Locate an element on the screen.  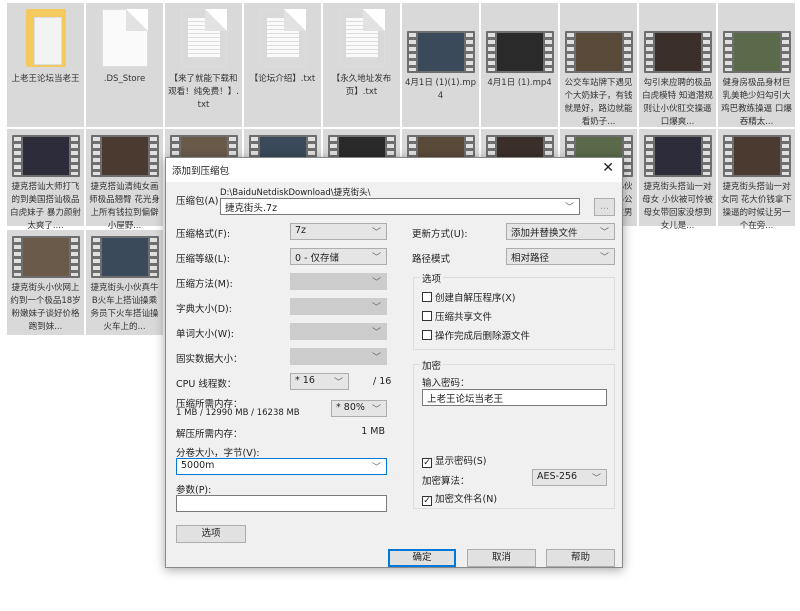
options-group: 选项 创建自解压程序(X) 压缩共享文件 操作完成后删除源文件 is located at coordinates (514, 310).